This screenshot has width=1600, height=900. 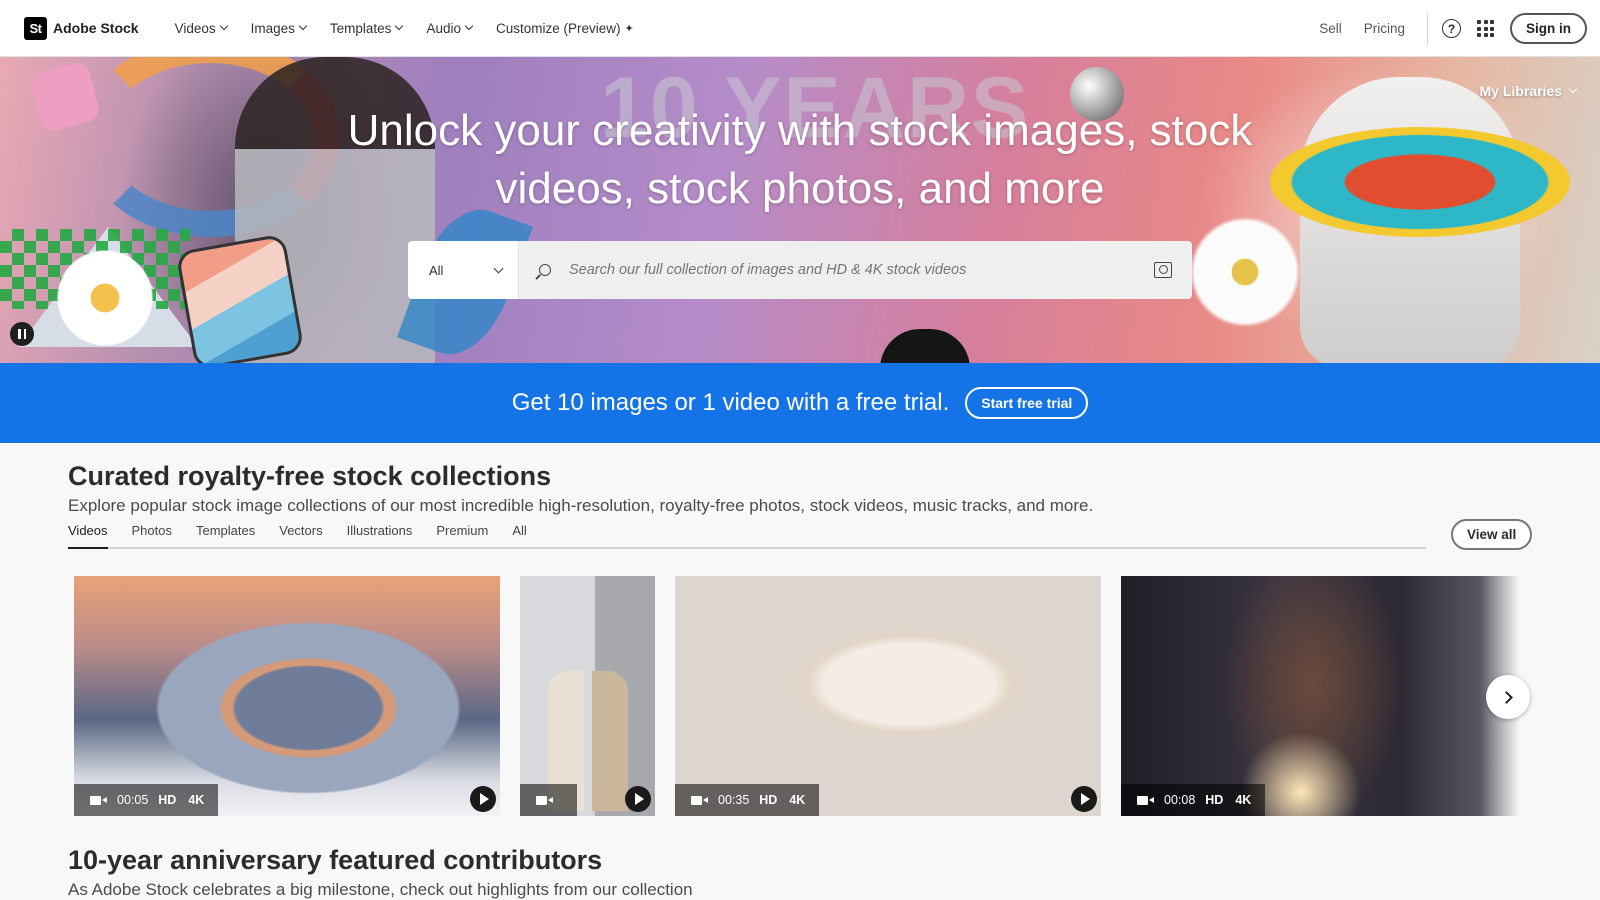 I want to click on chevron-right-icon, so click(x=1506, y=697).